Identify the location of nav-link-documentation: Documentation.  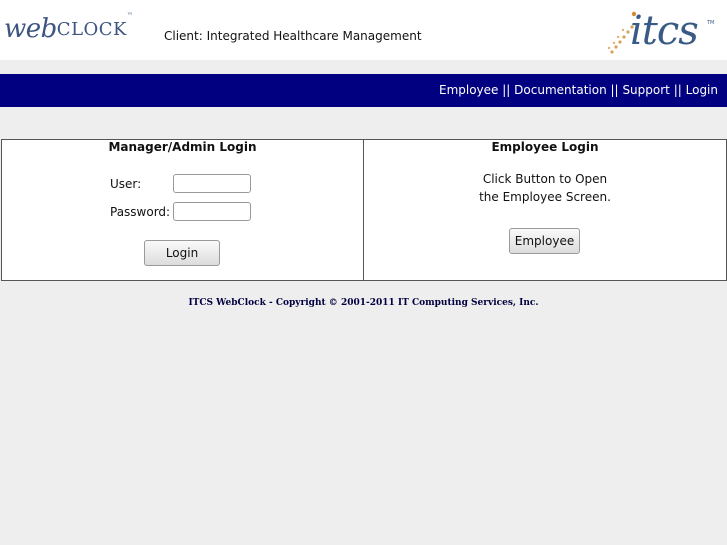
(560, 90).